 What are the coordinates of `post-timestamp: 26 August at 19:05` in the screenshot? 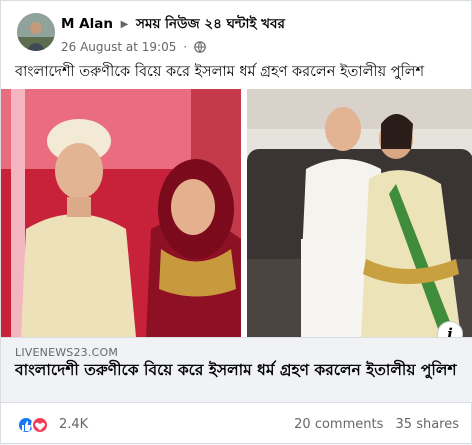 It's located at (118, 47).